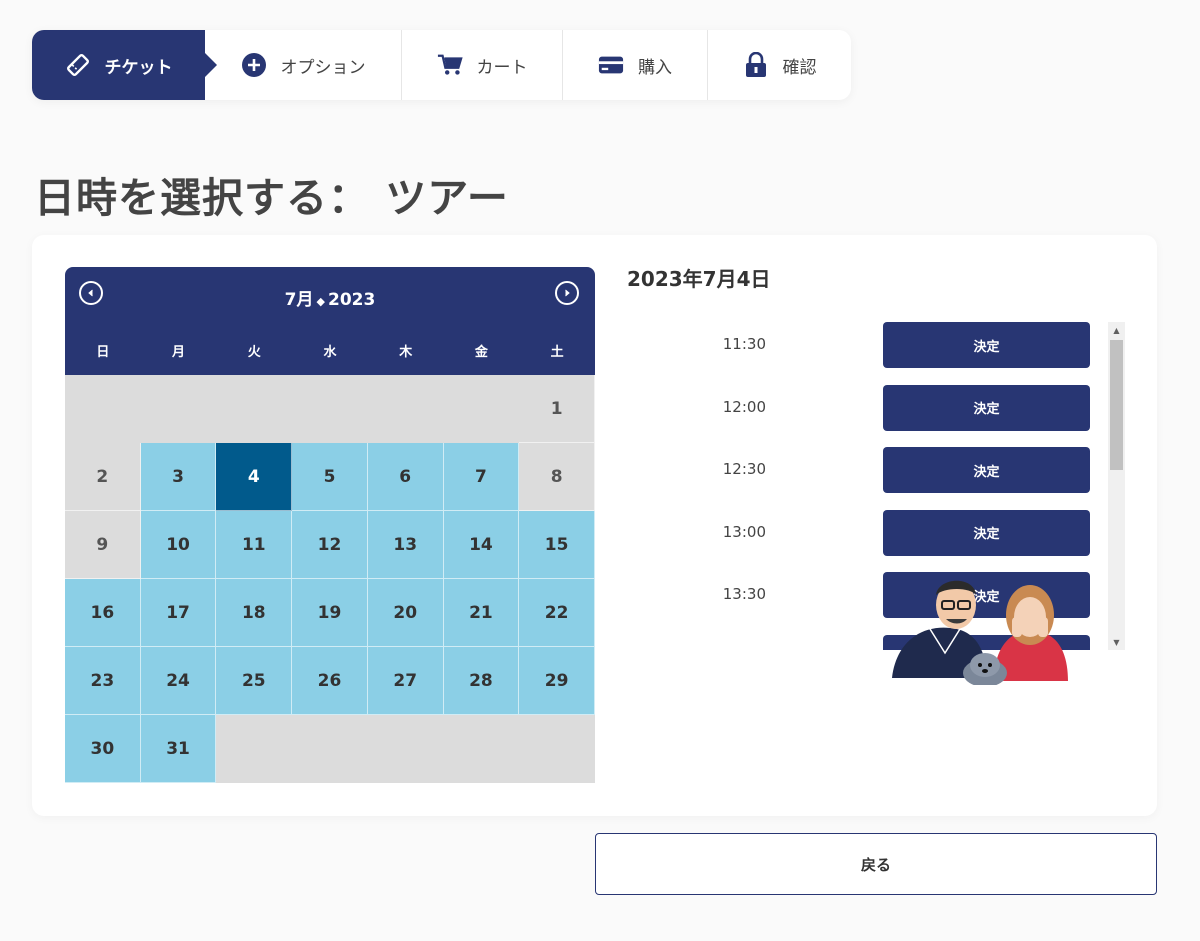  What do you see at coordinates (254, 681) in the screenshot?
I see `calendar-day-25: 25` at bounding box center [254, 681].